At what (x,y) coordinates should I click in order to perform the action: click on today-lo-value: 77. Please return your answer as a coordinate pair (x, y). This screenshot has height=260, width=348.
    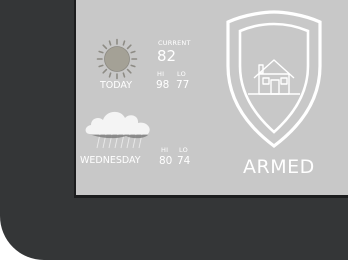
    Looking at the image, I should click on (183, 85).